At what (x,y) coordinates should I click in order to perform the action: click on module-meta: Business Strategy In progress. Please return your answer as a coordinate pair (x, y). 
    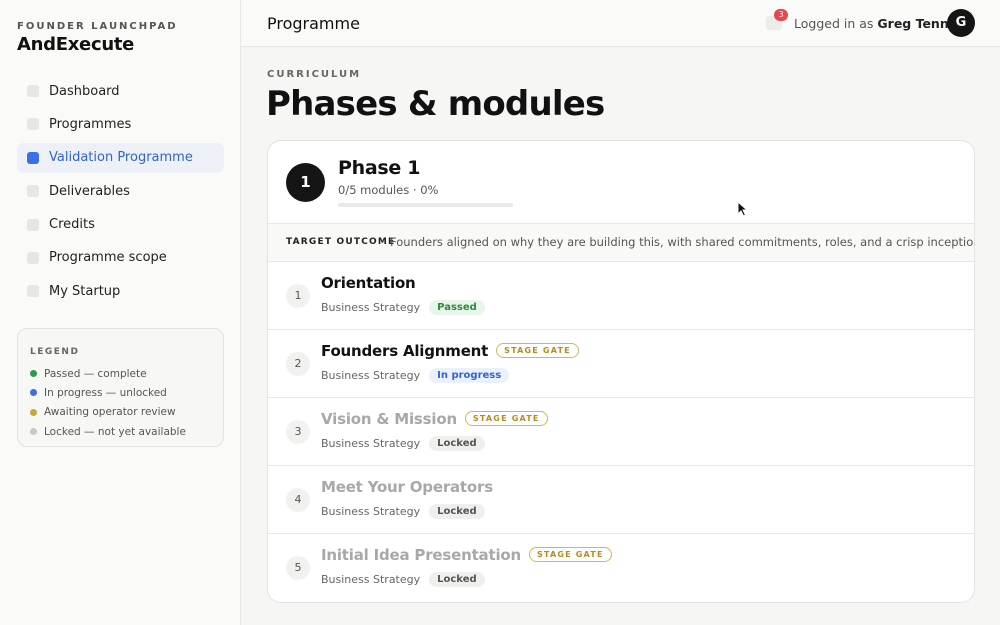
    Looking at the image, I should click on (415, 375).